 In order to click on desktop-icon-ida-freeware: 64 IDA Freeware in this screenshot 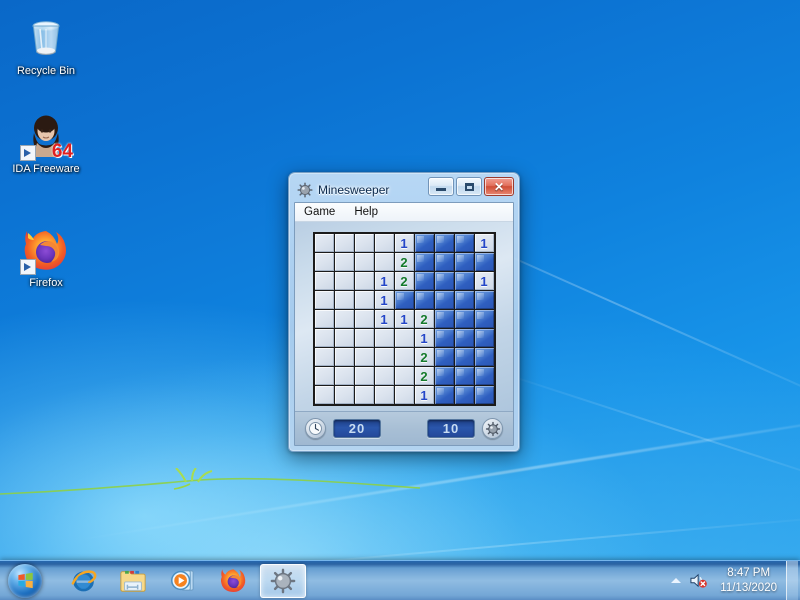, I will do `click(46, 144)`.